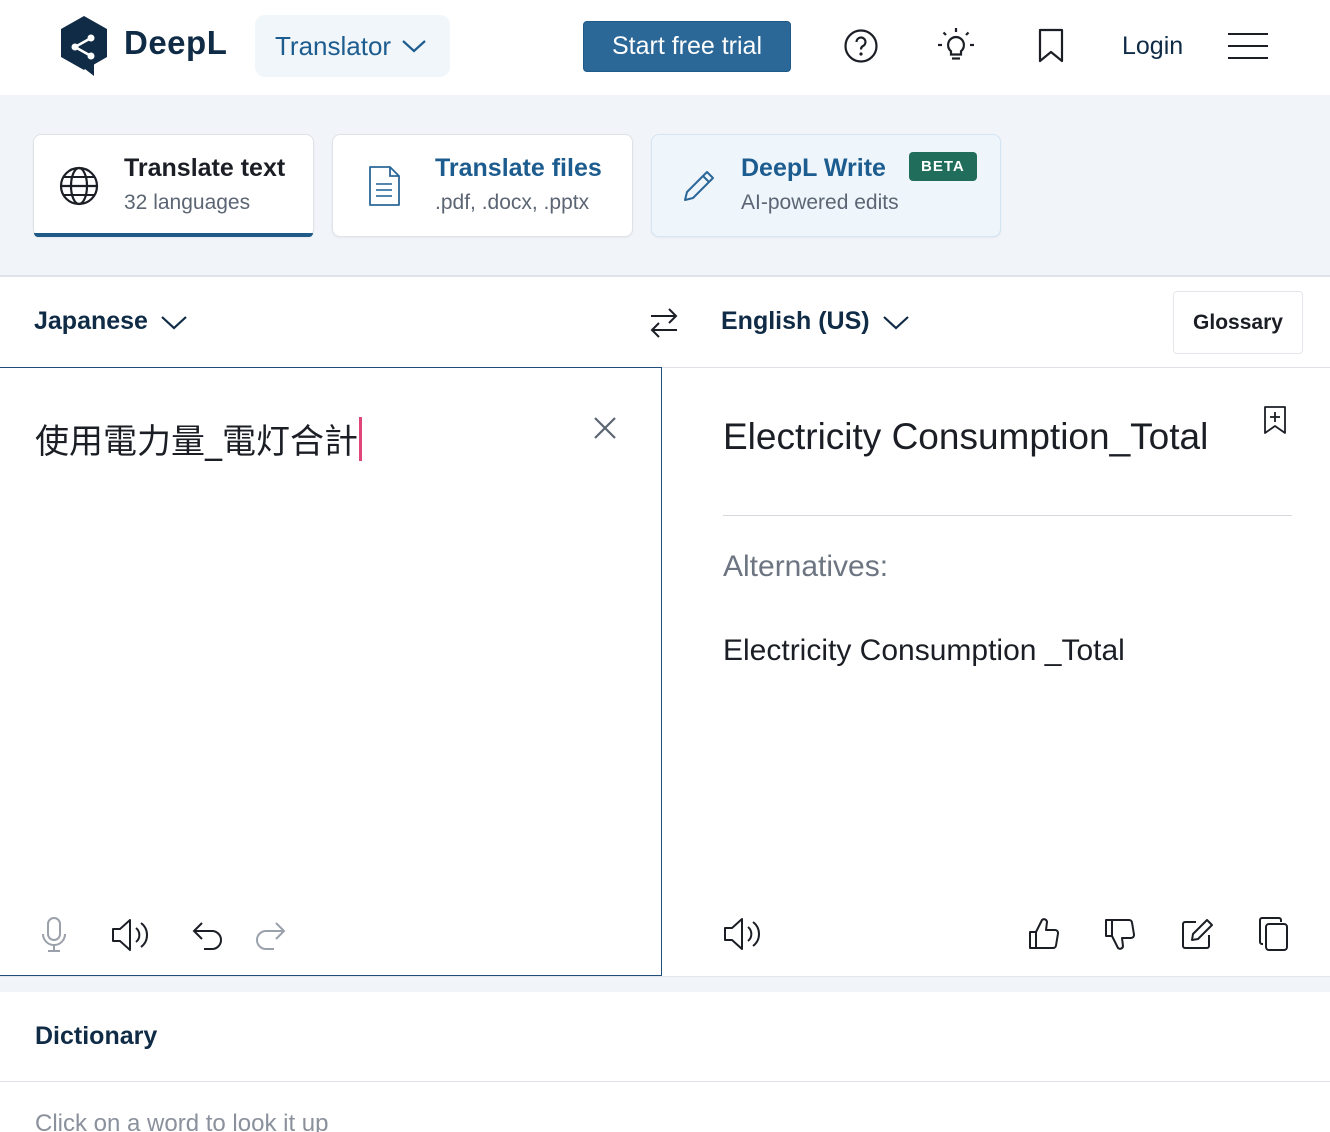  I want to click on target-language-label: English (US), so click(795, 321).